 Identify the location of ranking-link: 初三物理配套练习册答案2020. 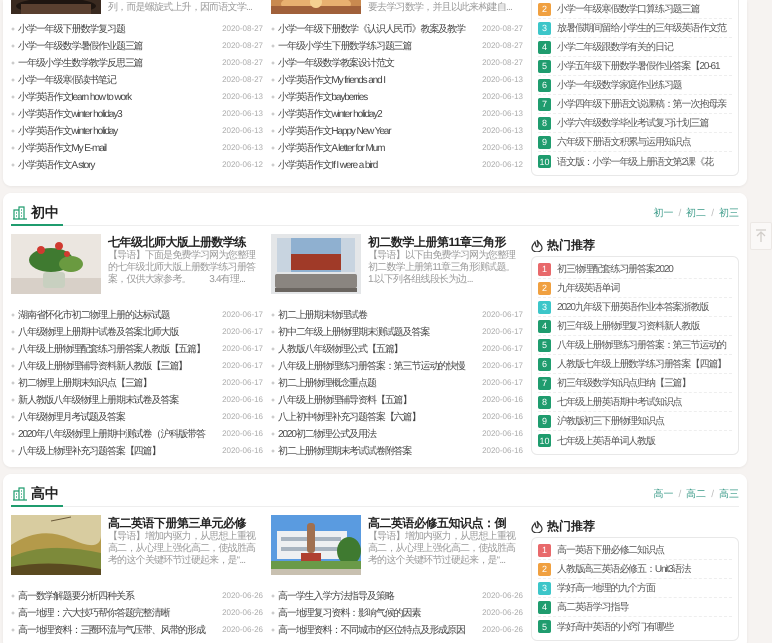
(615, 269).